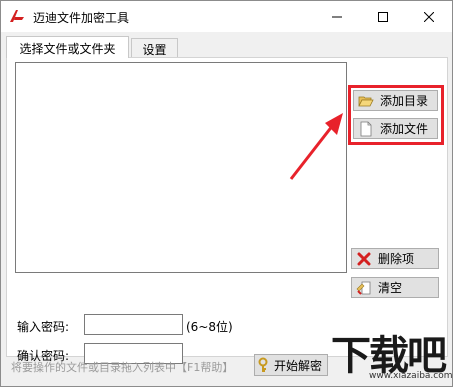  I want to click on annotation-arrow, so click(316, 146).